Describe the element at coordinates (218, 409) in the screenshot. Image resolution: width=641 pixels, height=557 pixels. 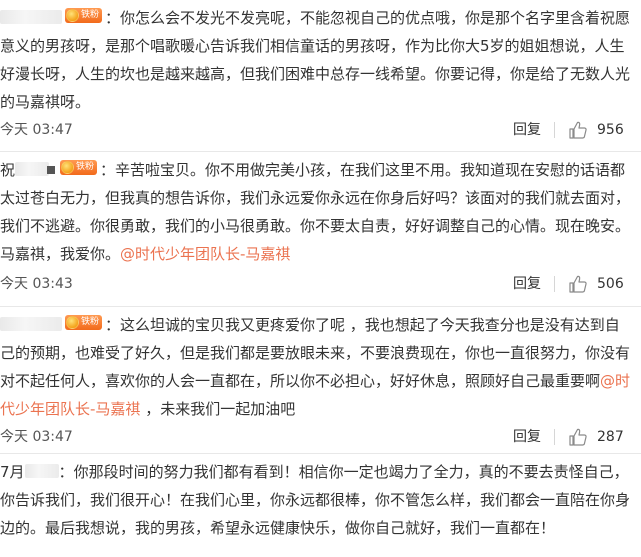
I see `comment-text-tail: ，未来我们一起加油吧` at that location.